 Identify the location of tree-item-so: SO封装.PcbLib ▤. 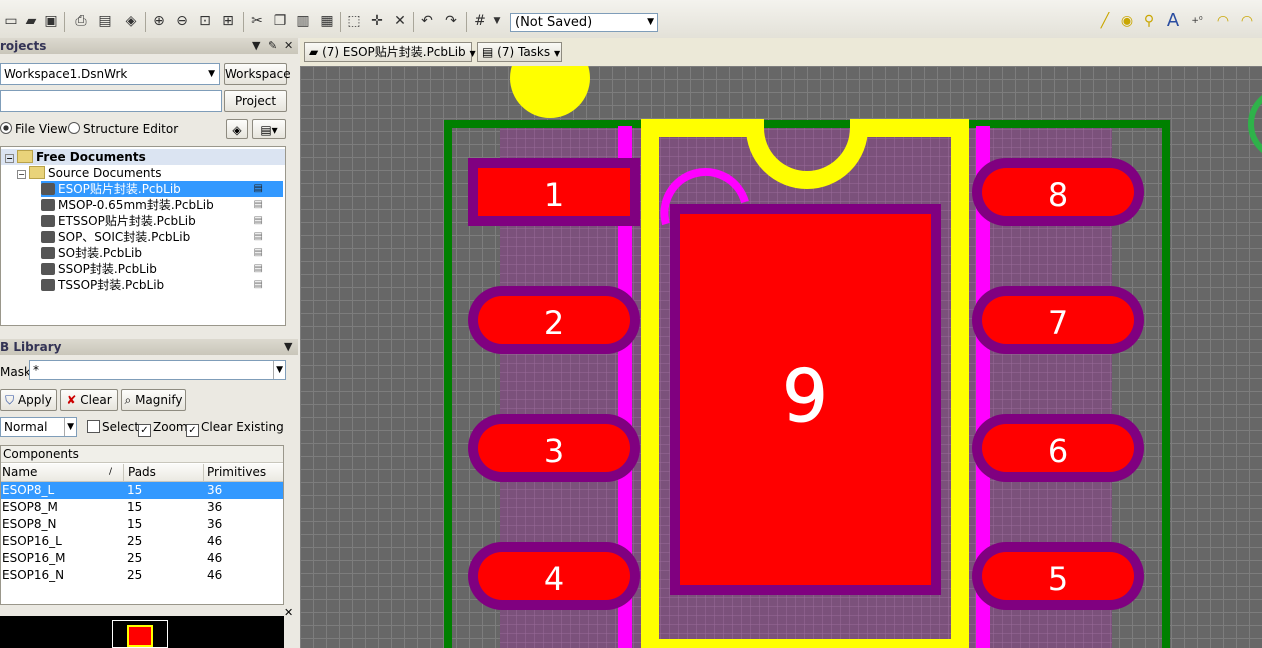
(162, 253).